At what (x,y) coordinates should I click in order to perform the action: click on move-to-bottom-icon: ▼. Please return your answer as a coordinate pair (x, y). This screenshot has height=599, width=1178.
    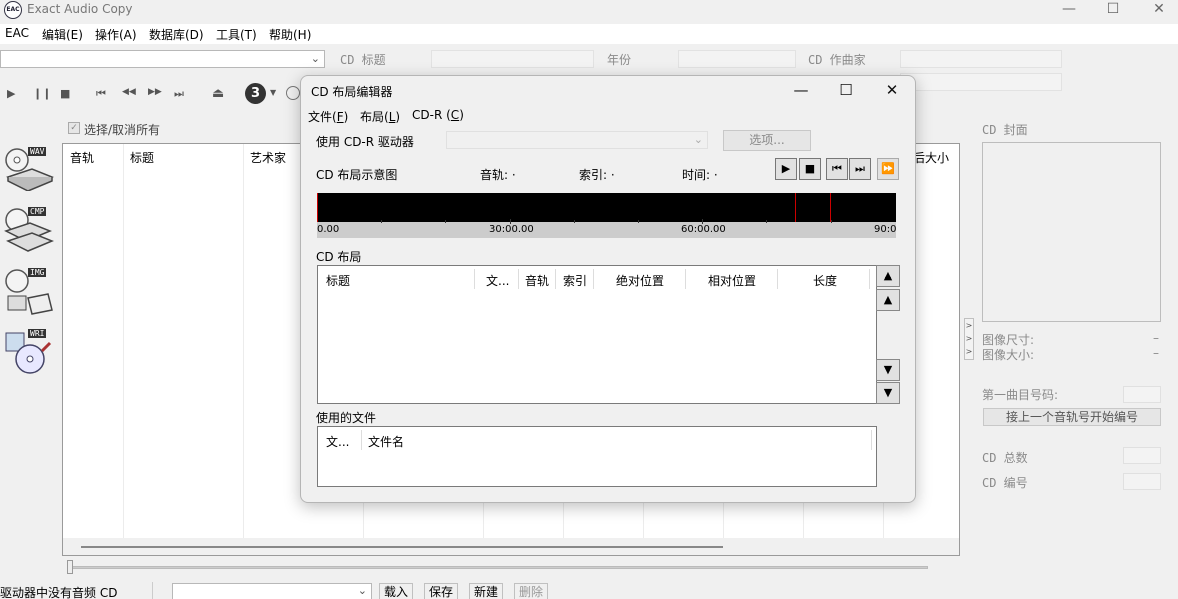
    Looking at the image, I should click on (888, 393).